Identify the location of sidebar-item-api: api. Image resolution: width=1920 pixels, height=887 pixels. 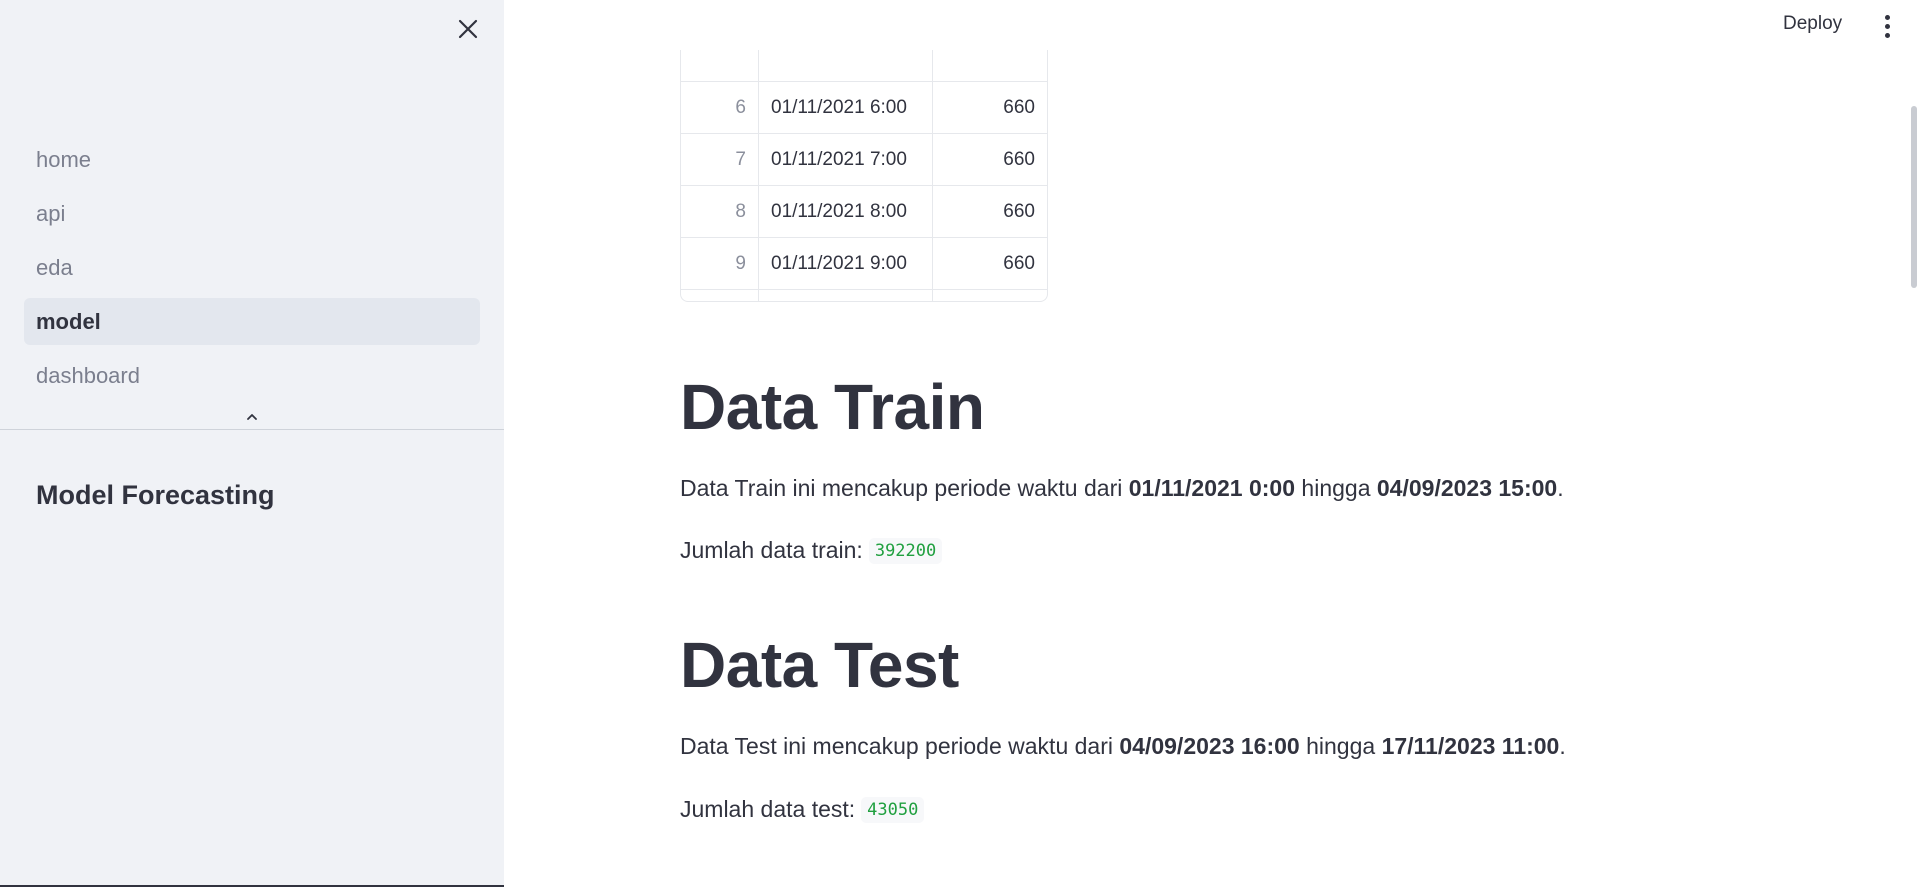
(252, 213).